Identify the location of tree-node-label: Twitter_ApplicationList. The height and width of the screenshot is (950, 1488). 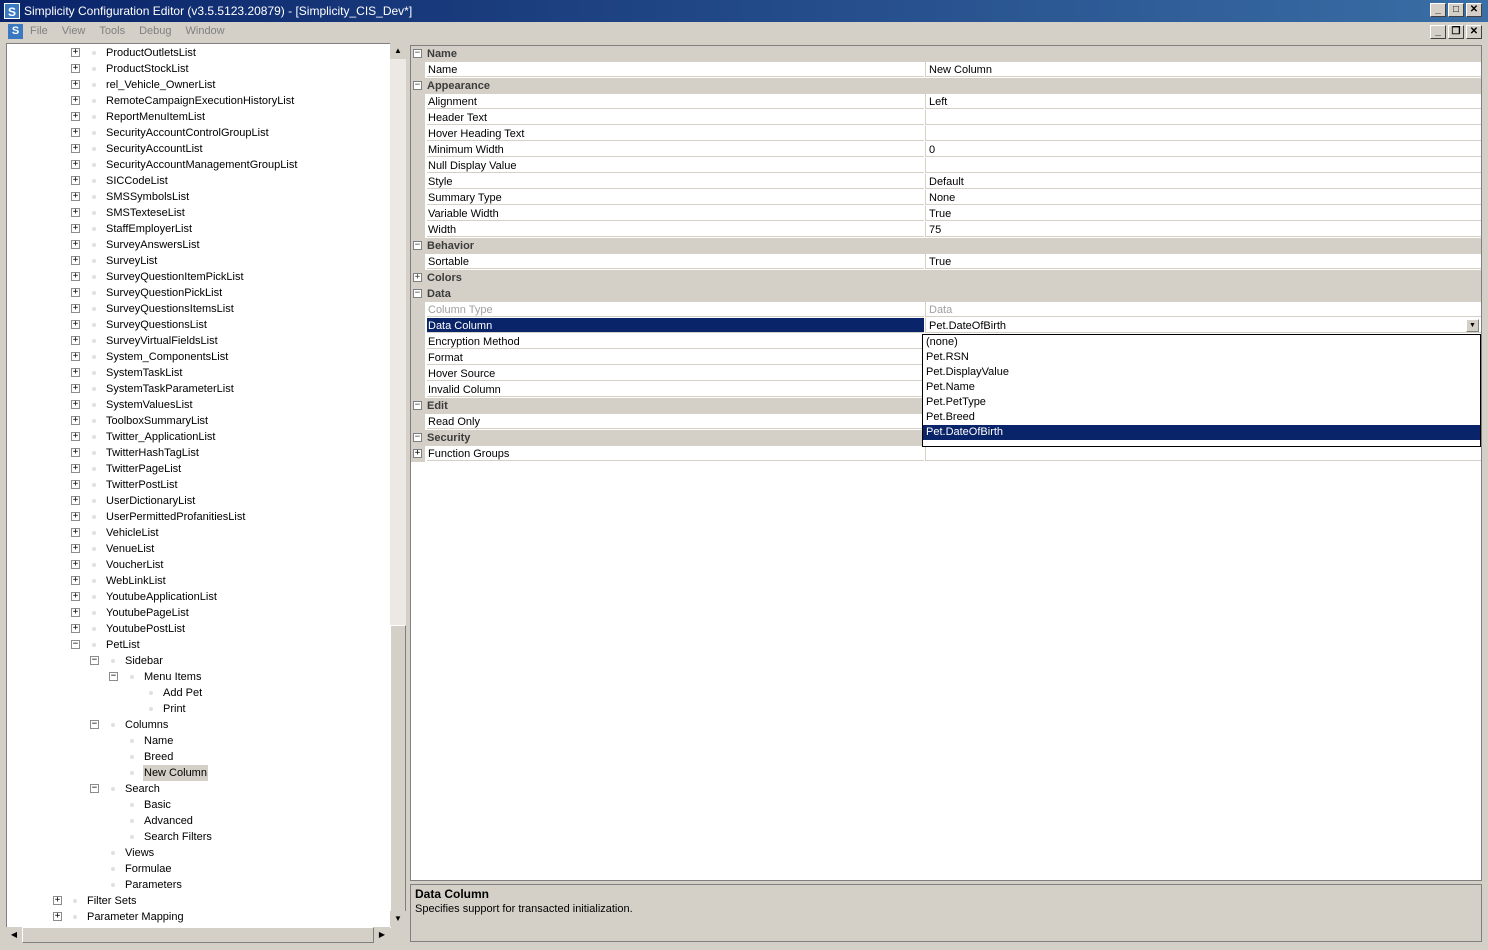
(160, 437).